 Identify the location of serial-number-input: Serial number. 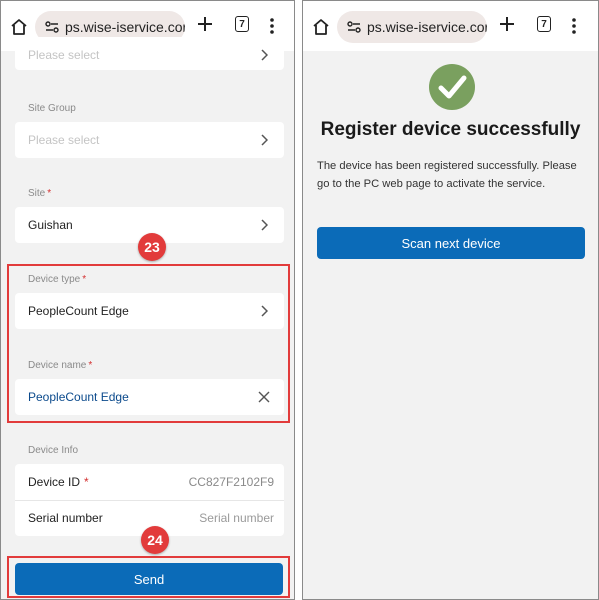
(236, 518).